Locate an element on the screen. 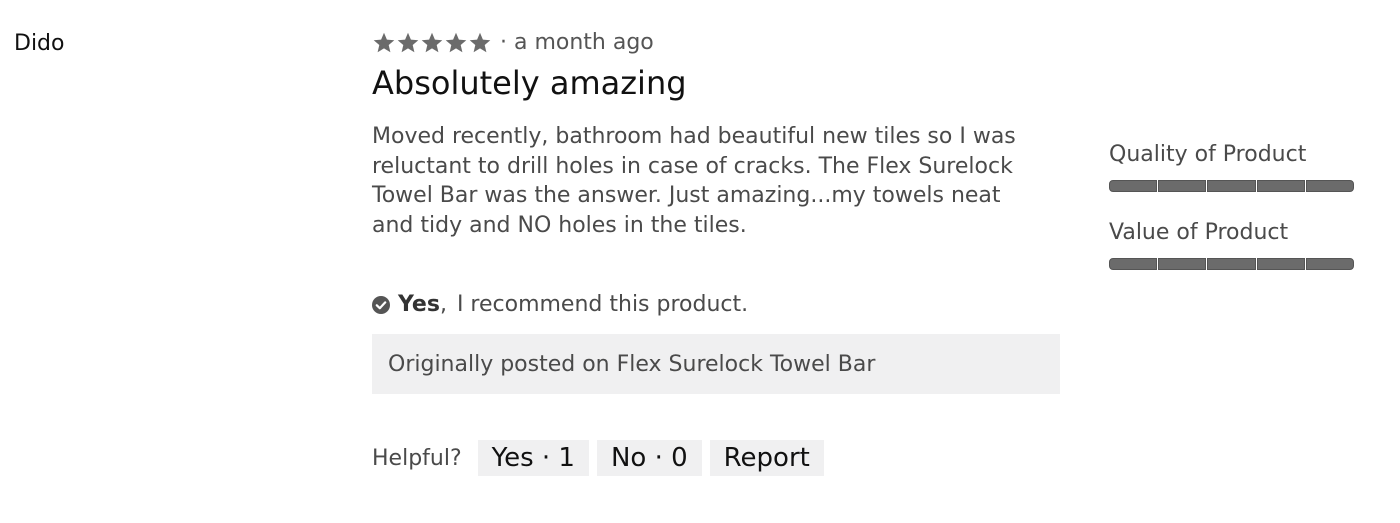  recommend-yes: Yes is located at coordinates (419, 304).